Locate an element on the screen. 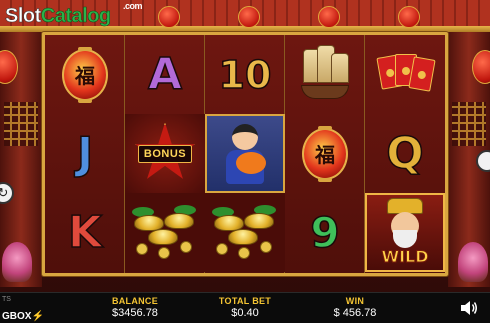 This screenshot has width=490, height=323. symbol-bonus: BONUS is located at coordinates (165, 153).